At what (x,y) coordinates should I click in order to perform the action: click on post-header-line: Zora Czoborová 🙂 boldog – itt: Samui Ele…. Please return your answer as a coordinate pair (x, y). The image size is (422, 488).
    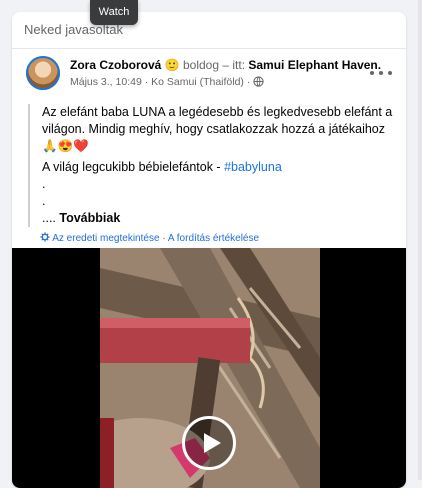
    Looking at the image, I should click on (225, 65).